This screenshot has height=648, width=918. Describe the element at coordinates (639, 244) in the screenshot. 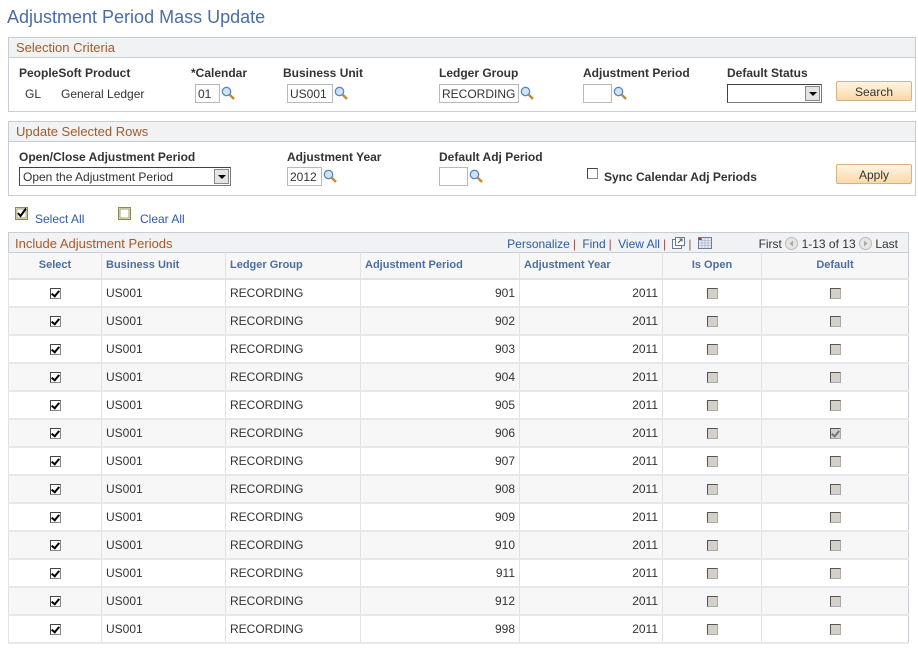

I see `view-all-link: View All` at that location.